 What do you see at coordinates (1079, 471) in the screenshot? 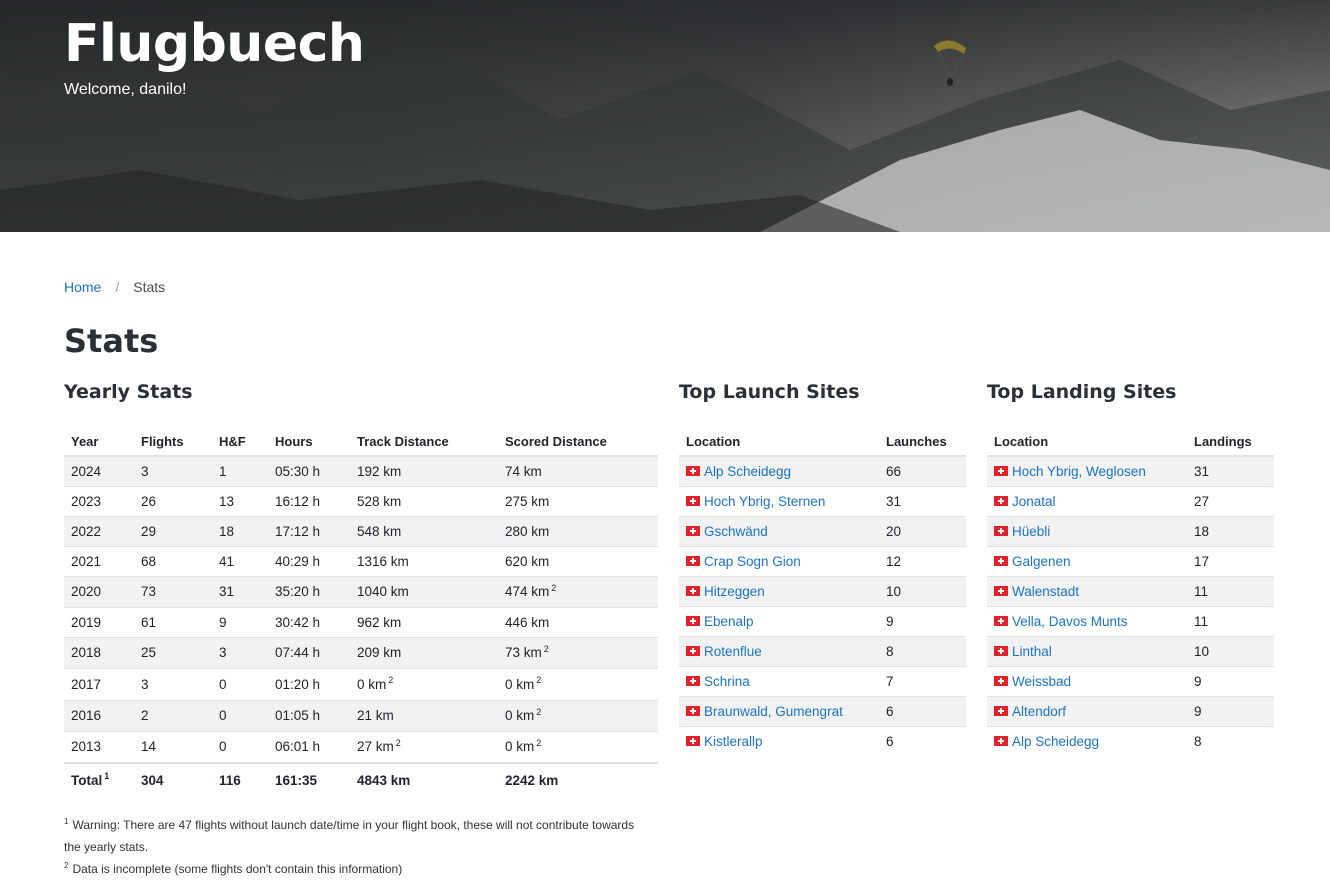
I see `landing-site-link: Hoch Ybrig, Weglosen` at bounding box center [1079, 471].